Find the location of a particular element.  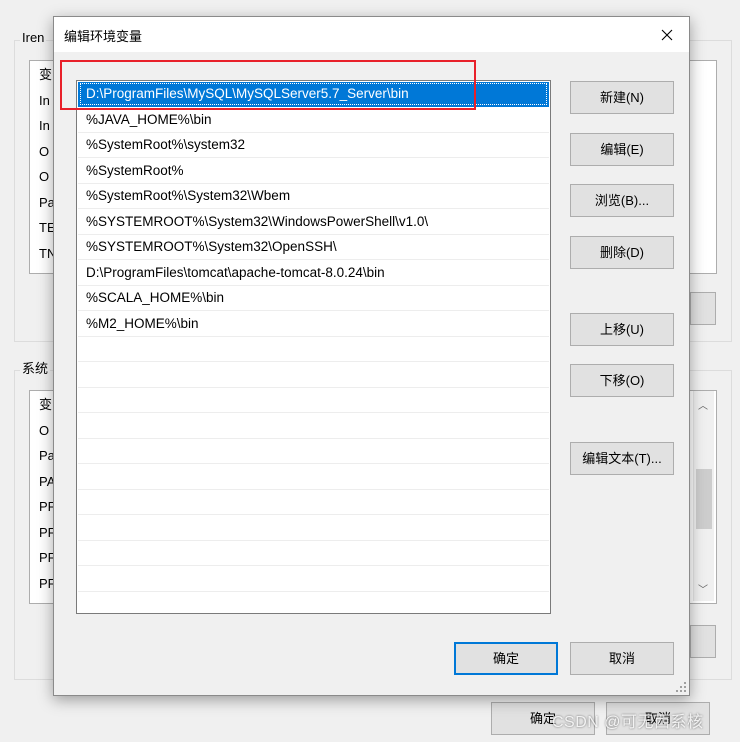

system-variables-list-right-edge: ︿ ﹀ is located at coordinates (703, 497).